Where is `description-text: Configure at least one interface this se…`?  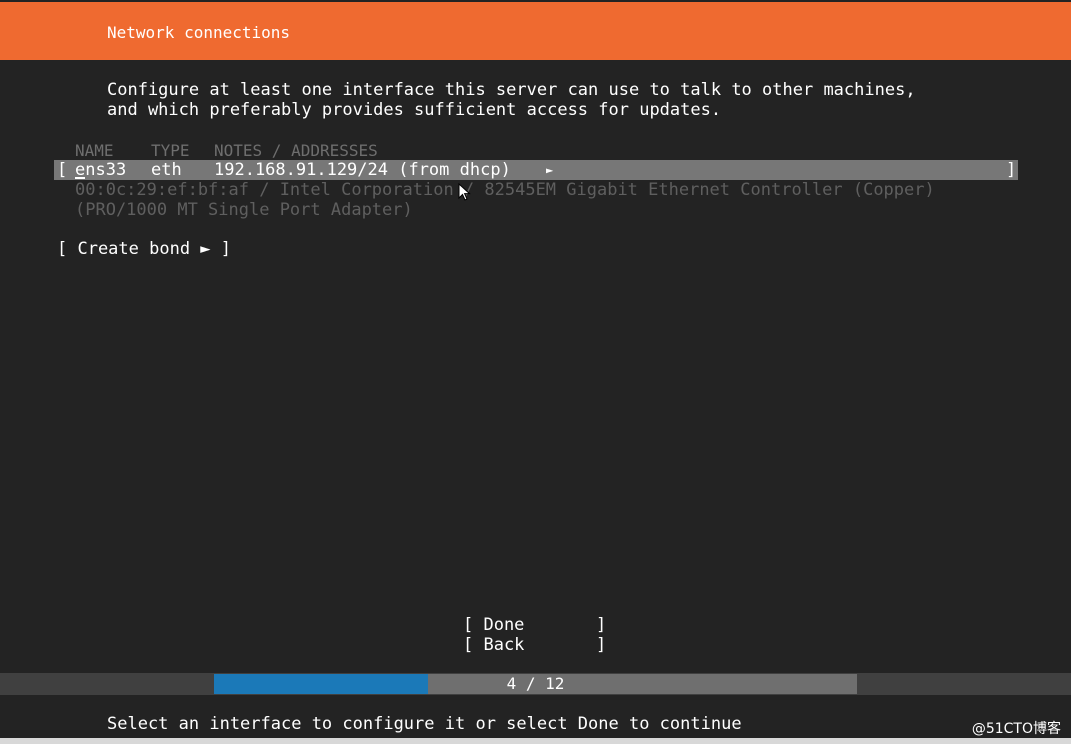
description-text: Configure at least one interface this se… is located at coordinates (557, 100).